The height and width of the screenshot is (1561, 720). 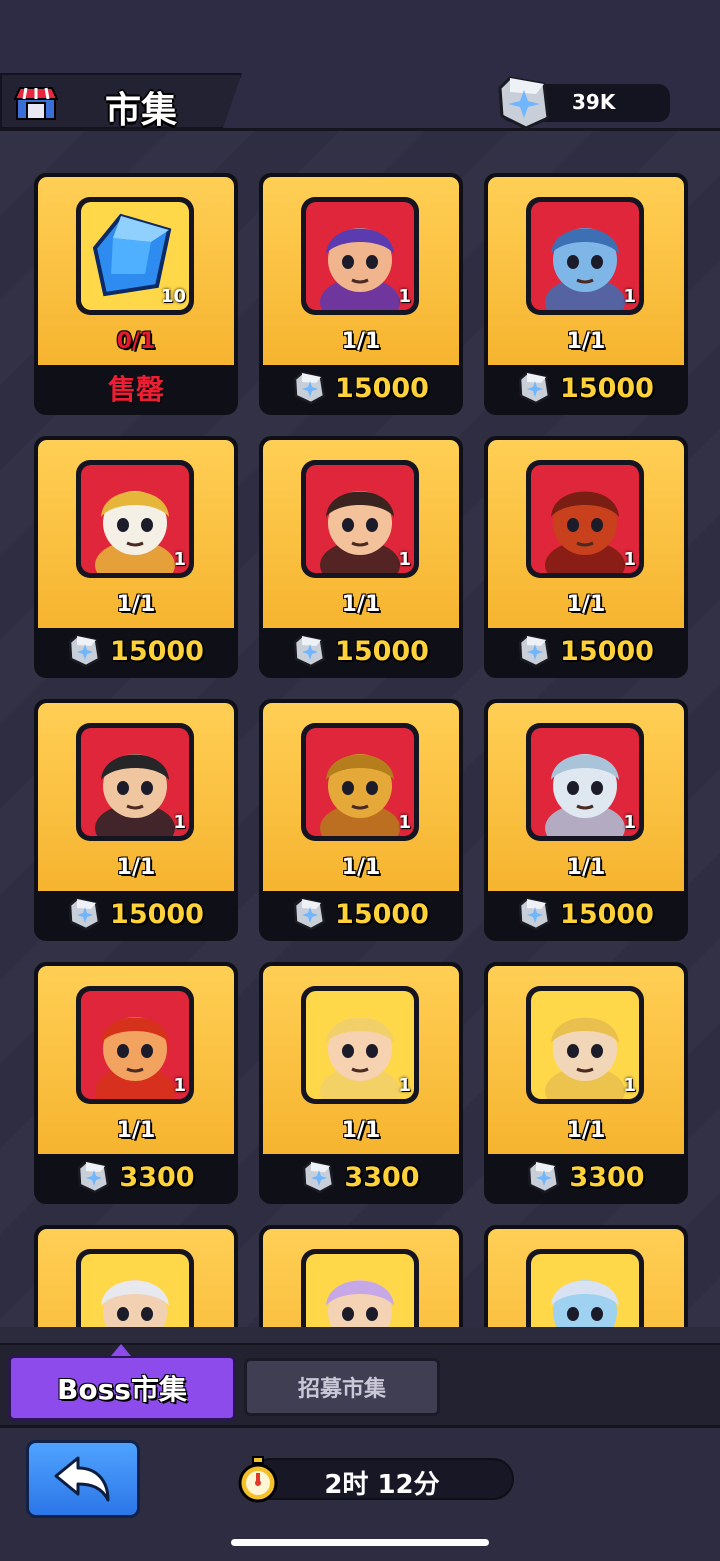 What do you see at coordinates (594, 102) in the screenshot?
I see `currency-amount: 39K` at bounding box center [594, 102].